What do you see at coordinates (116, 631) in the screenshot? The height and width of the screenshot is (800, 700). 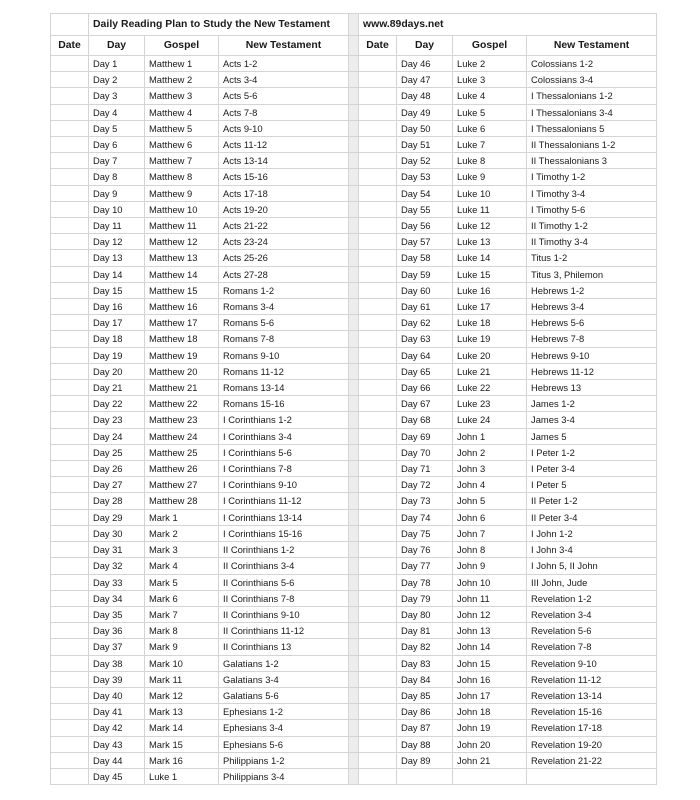 I see `cell-day-left: Day 36` at bounding box center [116, 631].